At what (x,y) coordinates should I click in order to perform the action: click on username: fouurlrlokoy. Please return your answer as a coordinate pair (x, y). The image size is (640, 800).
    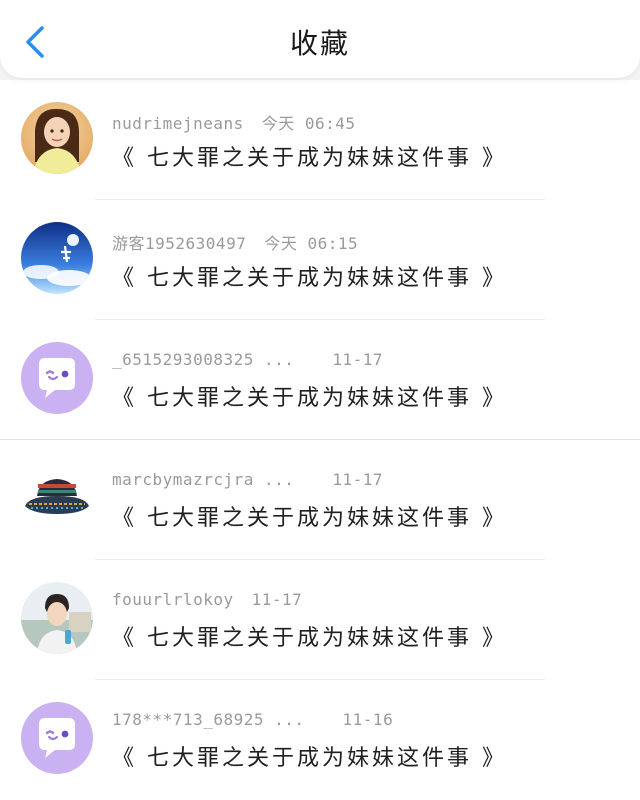
    Looking at the image, I should click on (173, 599).